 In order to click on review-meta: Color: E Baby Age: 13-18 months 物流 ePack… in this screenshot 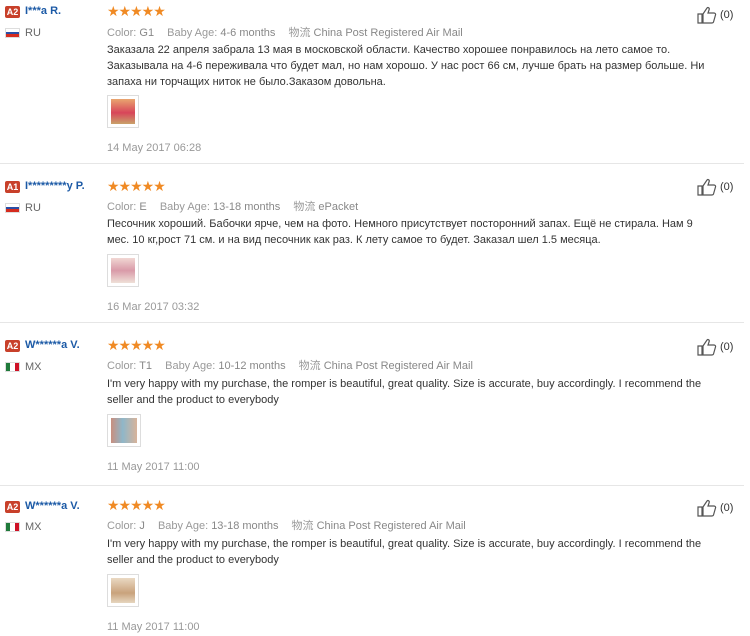, I will do `click(237, 206)`.